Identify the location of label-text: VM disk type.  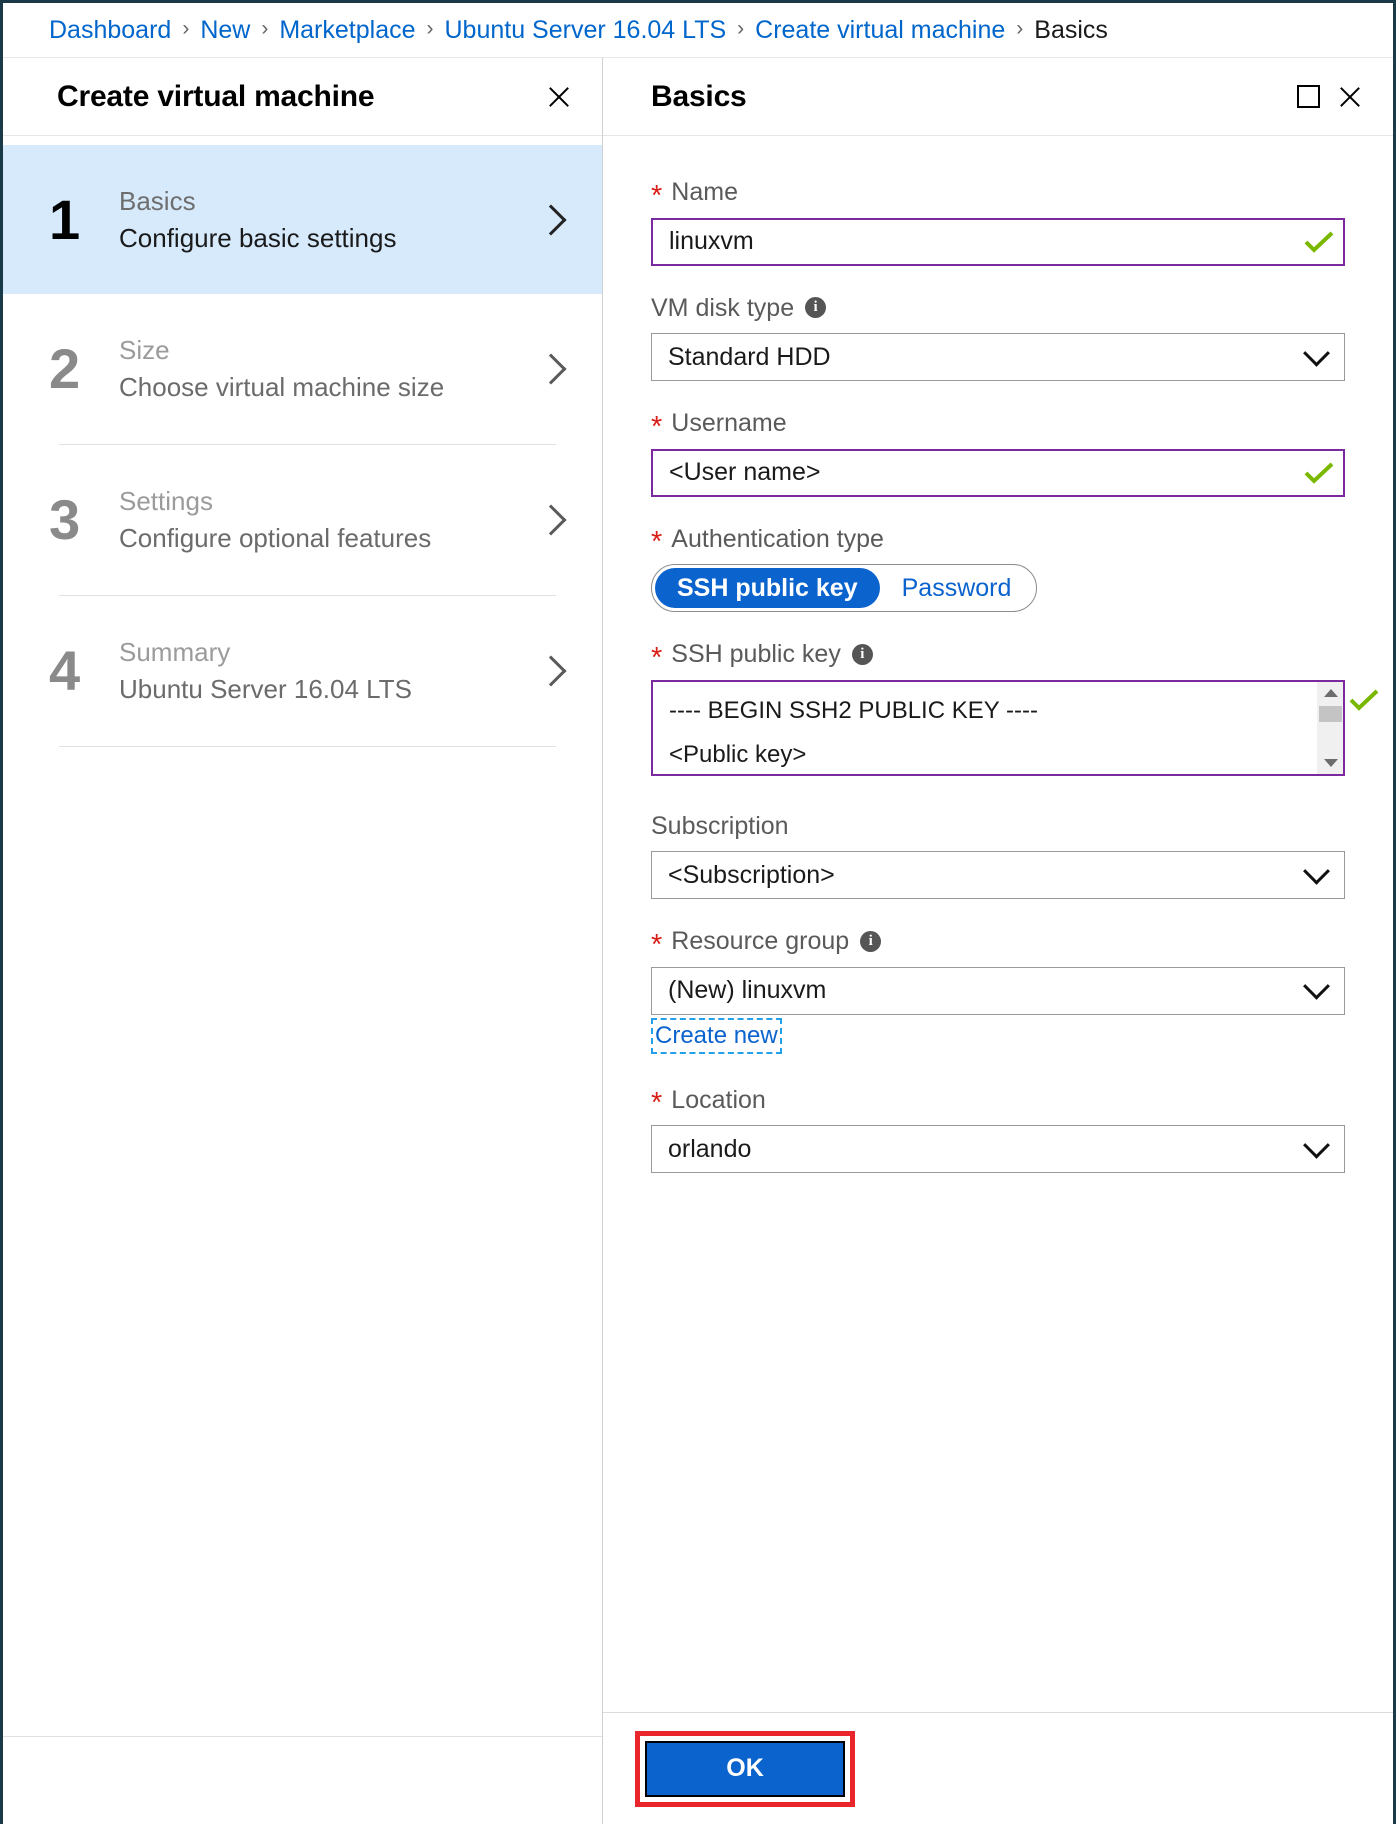
(723, 307).